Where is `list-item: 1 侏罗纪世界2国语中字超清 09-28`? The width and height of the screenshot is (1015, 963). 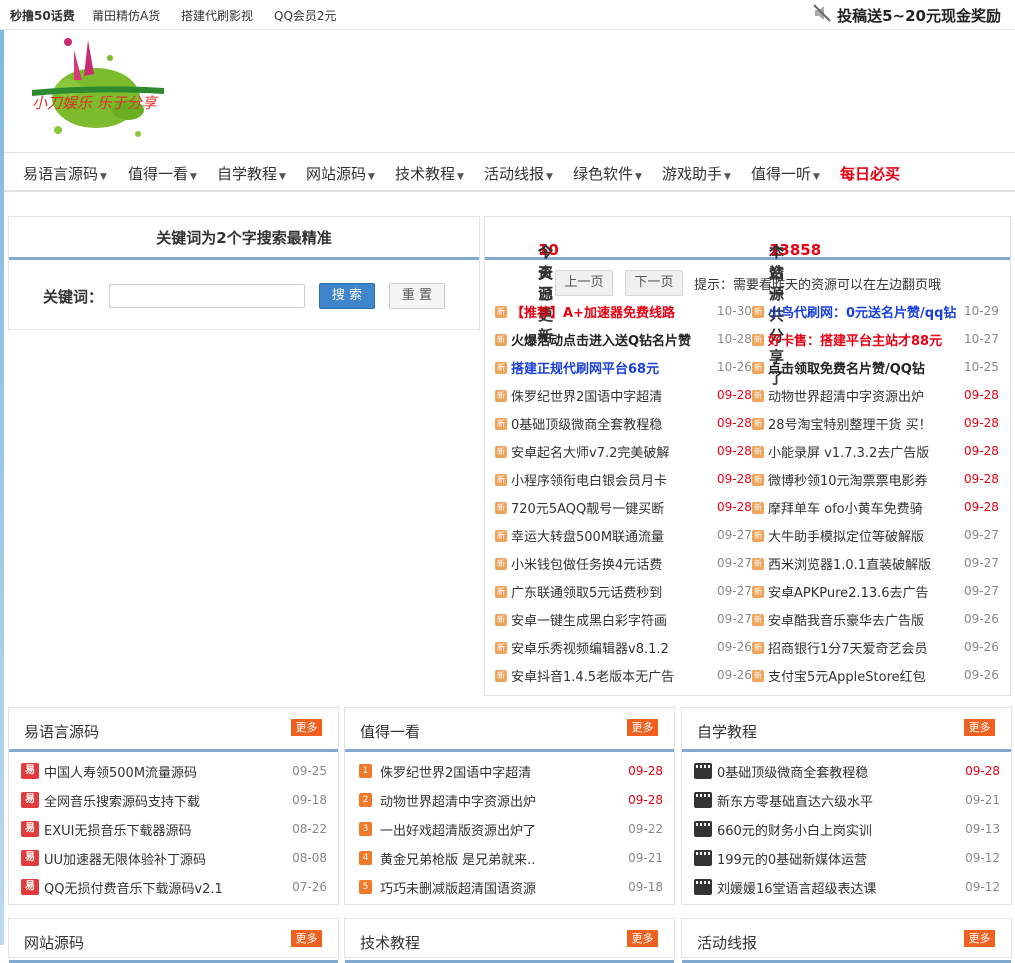
list-item: 1 侏罗纪世界2国语中字超清 09-28 is located at coordinates (510, 772).